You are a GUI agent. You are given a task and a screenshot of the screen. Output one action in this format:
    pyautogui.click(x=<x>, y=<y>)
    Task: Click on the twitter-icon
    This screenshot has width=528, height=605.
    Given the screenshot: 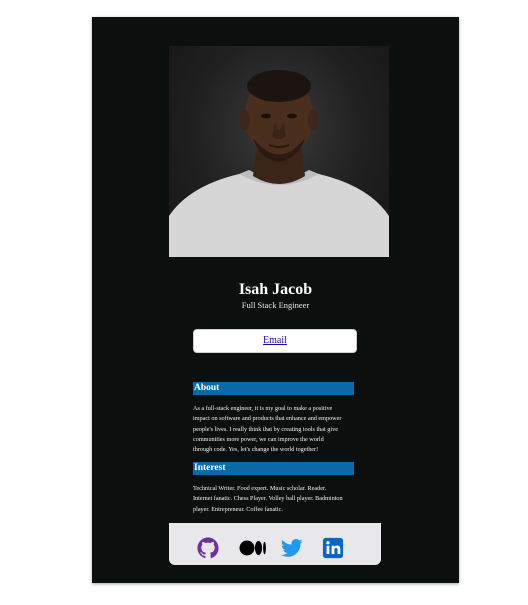 What is the action you would take?
    pyautogui.click(x=292, y=548)
    